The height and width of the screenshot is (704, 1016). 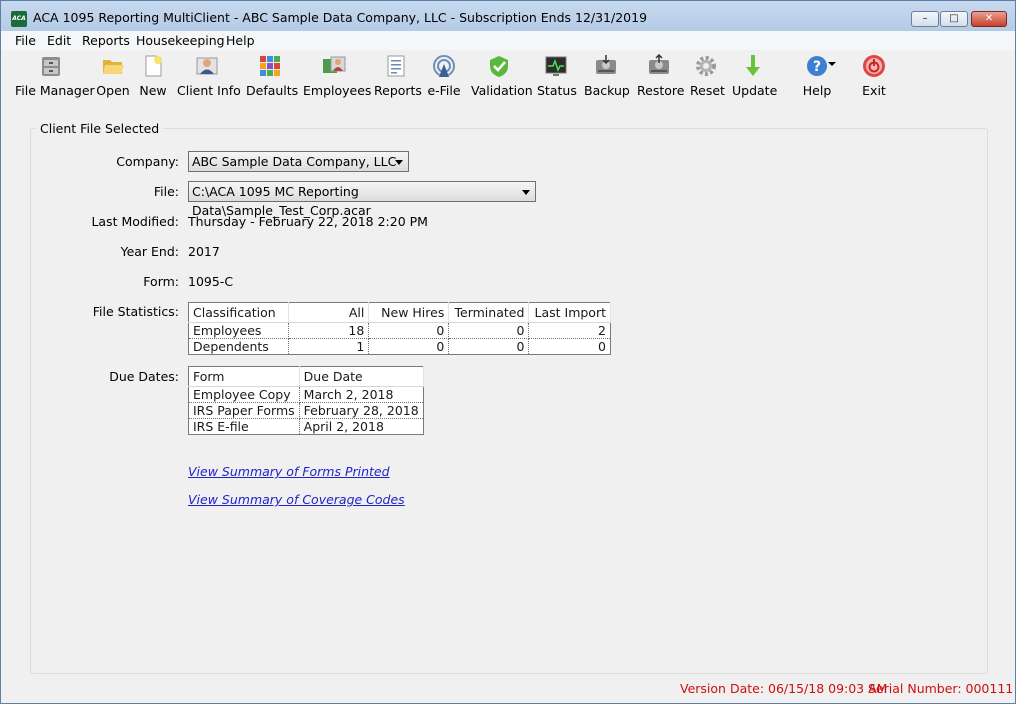 I want to click on help-label: Help, so click(x=817, y=90).